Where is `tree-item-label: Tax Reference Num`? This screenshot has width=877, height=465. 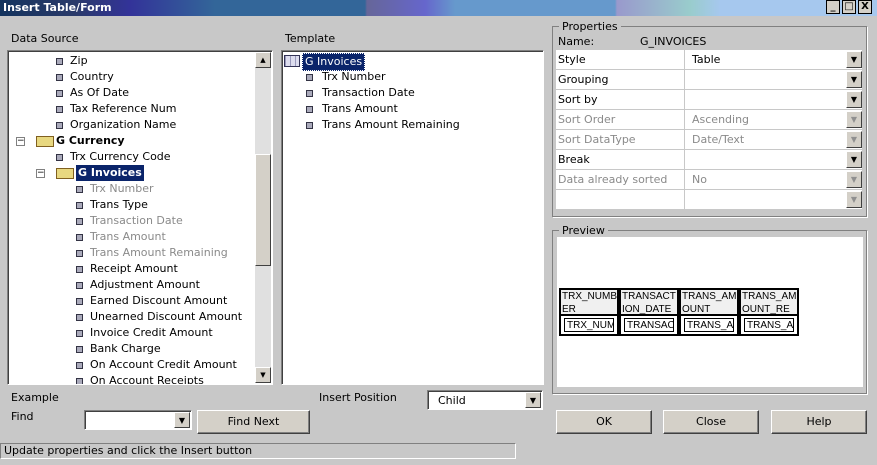
tree-item-label: Tax Reference Num is located at coordinates (123, 108).